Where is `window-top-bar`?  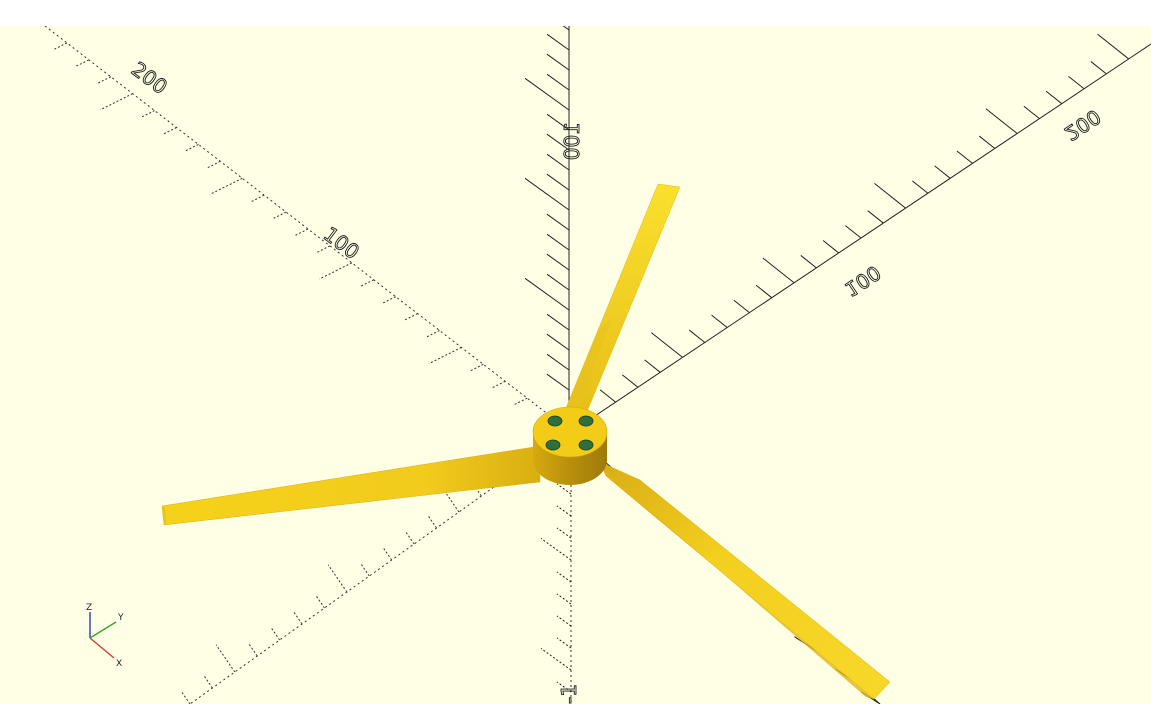 window-top-bar is located at coordinates (575, 13).